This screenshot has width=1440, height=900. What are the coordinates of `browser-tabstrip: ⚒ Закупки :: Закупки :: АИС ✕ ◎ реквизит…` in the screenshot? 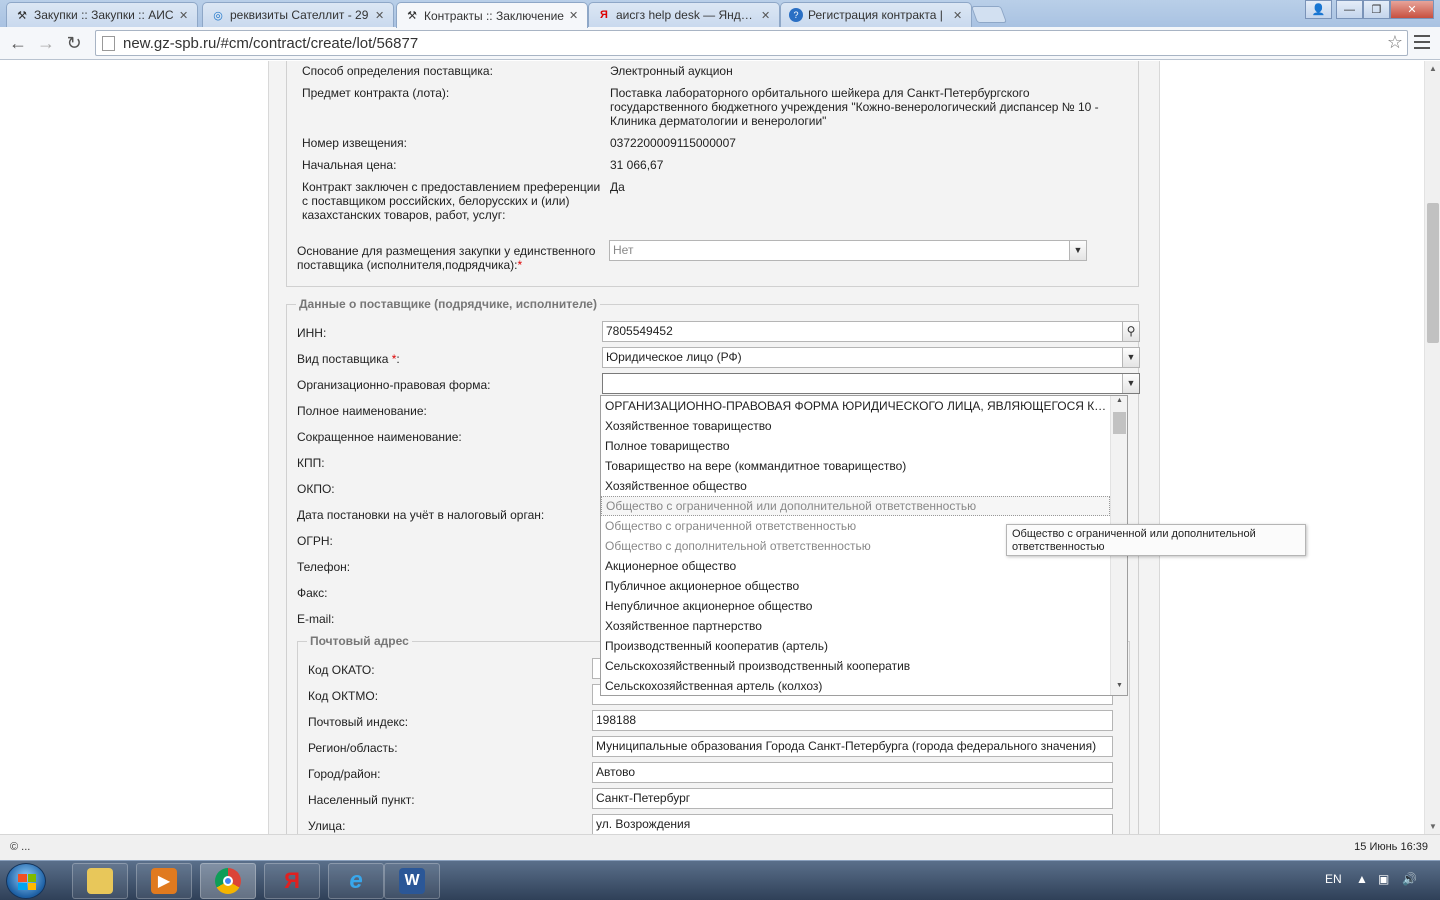 It's located at (720, 14).